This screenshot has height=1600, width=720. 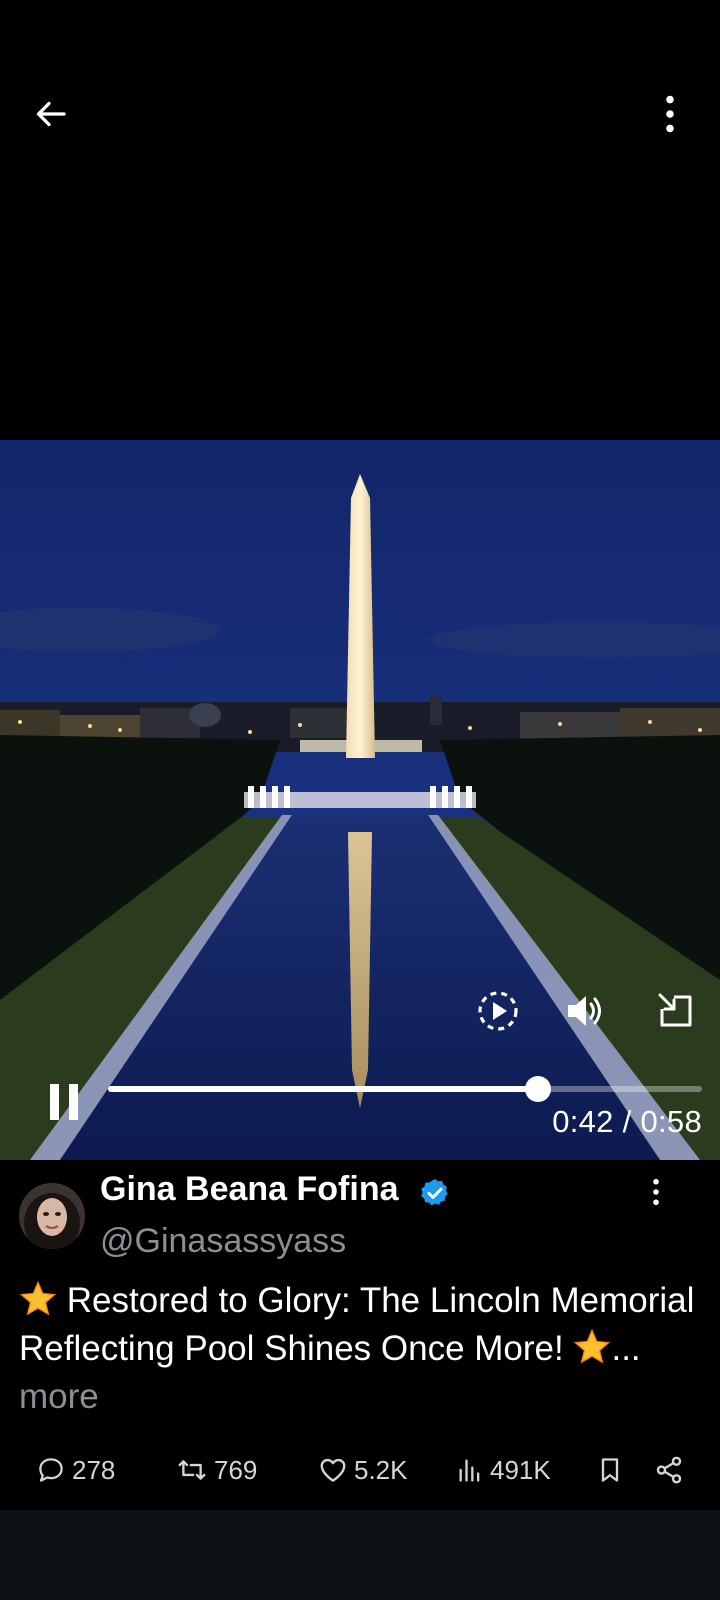 What do you see at coordinates (469, 1470) in the screenshot?
I see `views-chart-icon` at bounding box center [469, 1470].